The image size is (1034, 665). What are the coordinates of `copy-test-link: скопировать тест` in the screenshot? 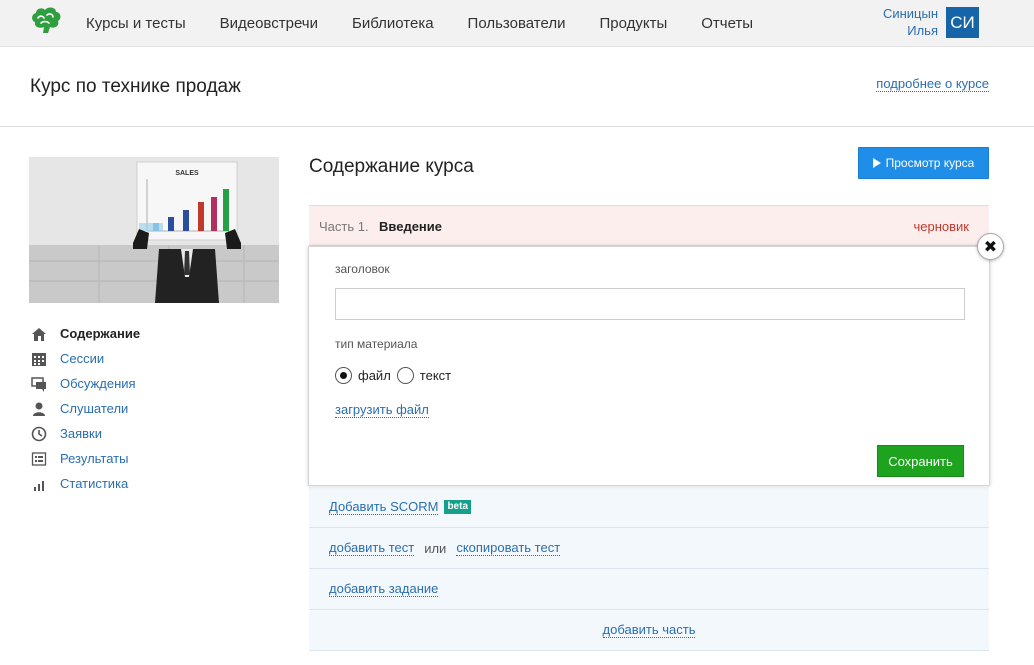 It's located at (508, 548).